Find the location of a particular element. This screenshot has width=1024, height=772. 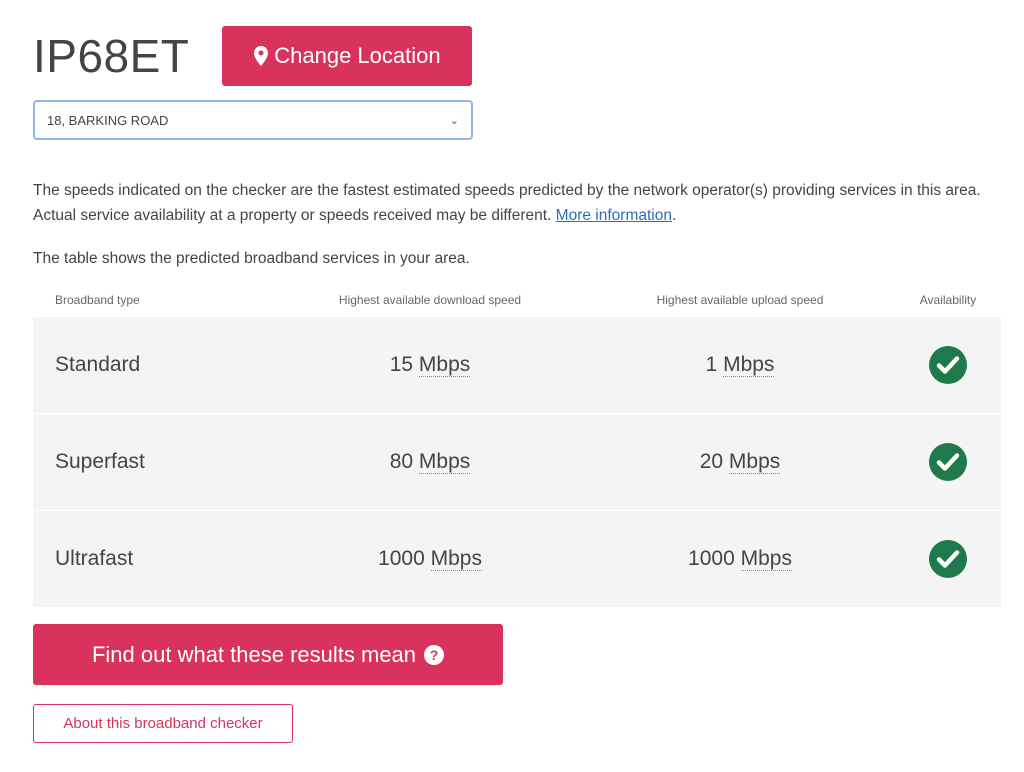

table-row: Standard 15 Mbps 1 Mbps is located at coordinates (517, 365).